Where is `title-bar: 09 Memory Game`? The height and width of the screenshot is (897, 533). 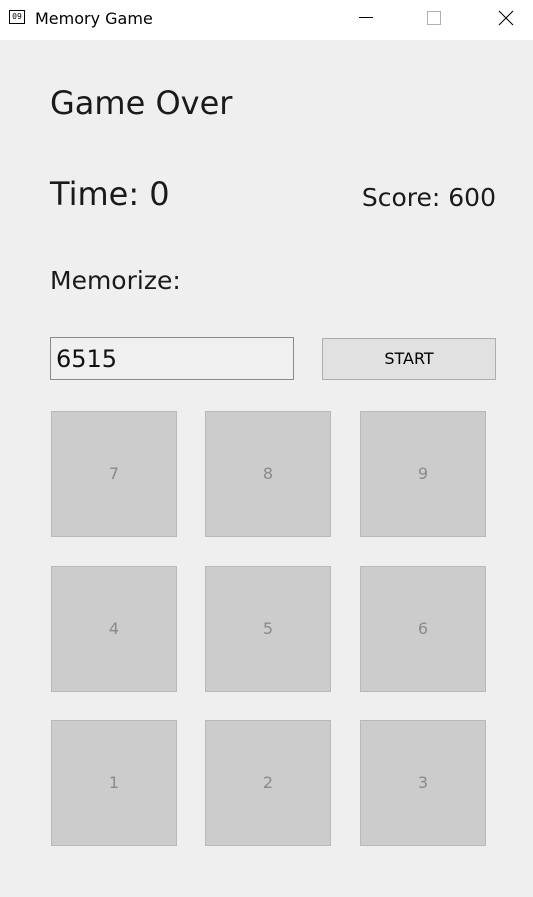 title-bar: 09 Memory Game is located at coordinates (266, 20).